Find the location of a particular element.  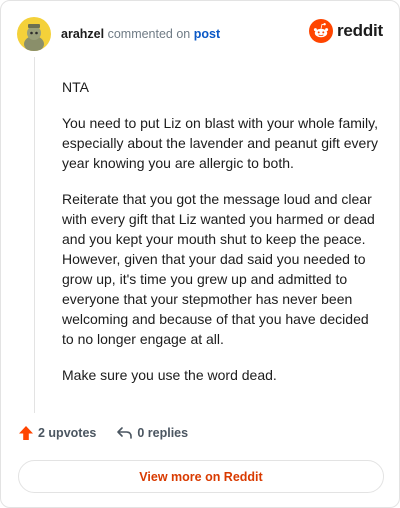

view-more-on-reddit-button: View more on Reddit is located at coordinates (201, 476).